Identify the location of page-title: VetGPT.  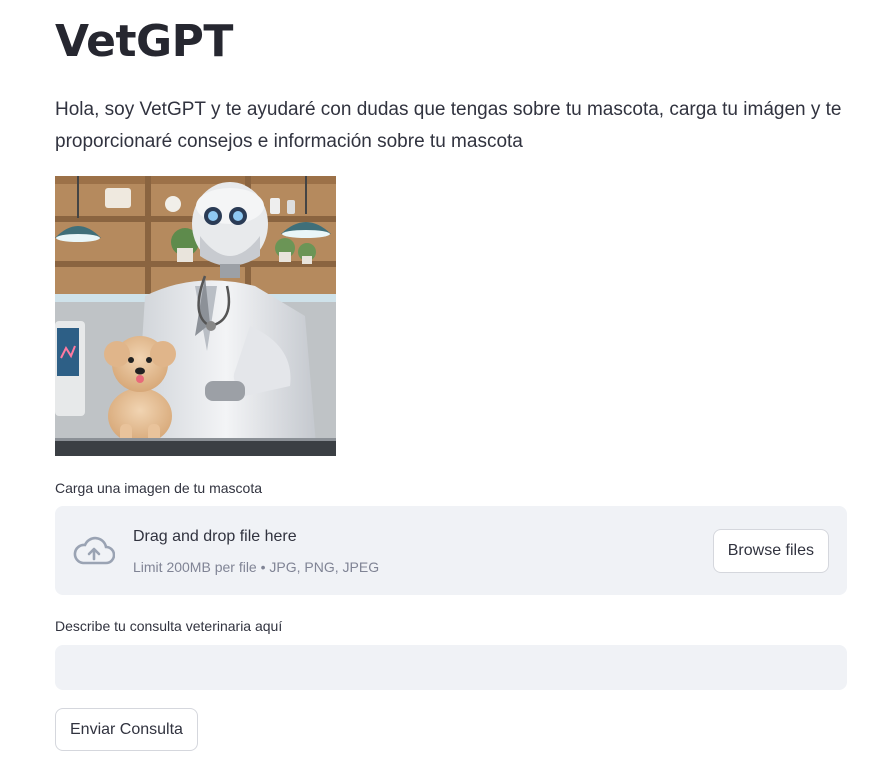
(144, 41).